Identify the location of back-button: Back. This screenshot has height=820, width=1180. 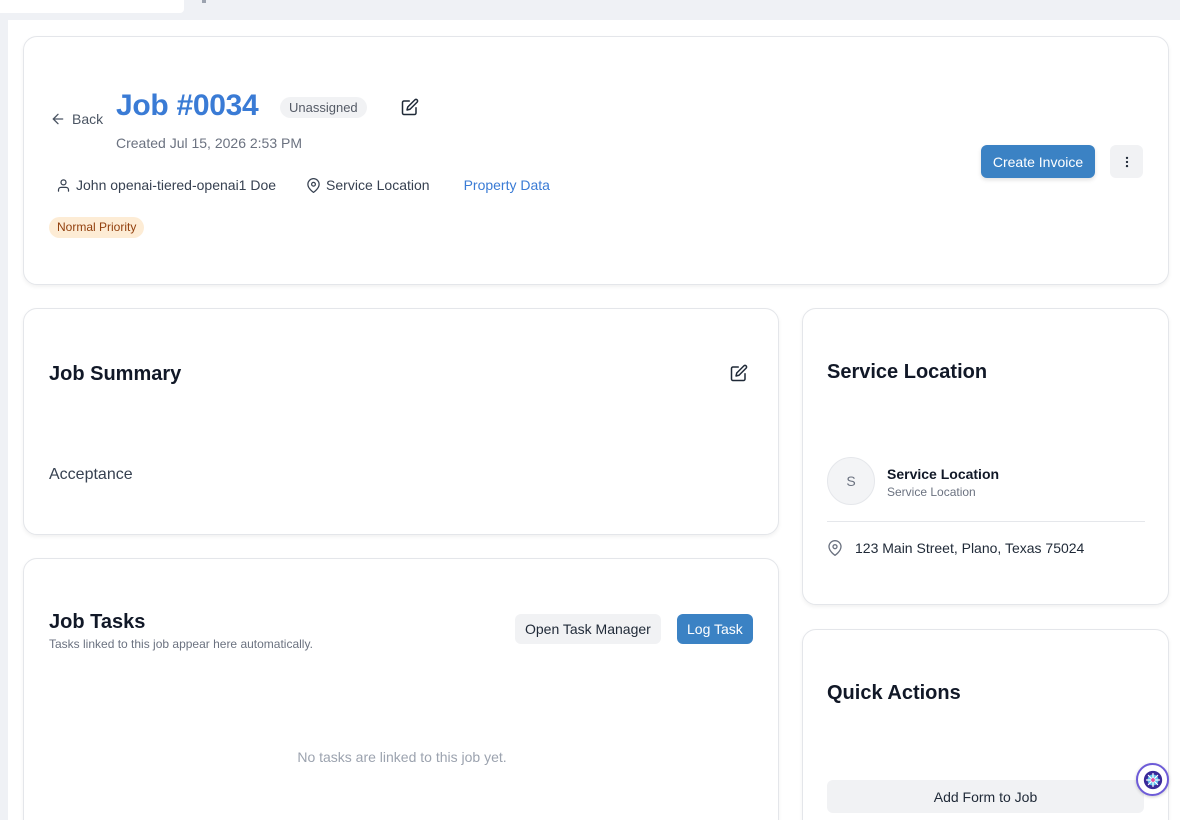
(76, 119).